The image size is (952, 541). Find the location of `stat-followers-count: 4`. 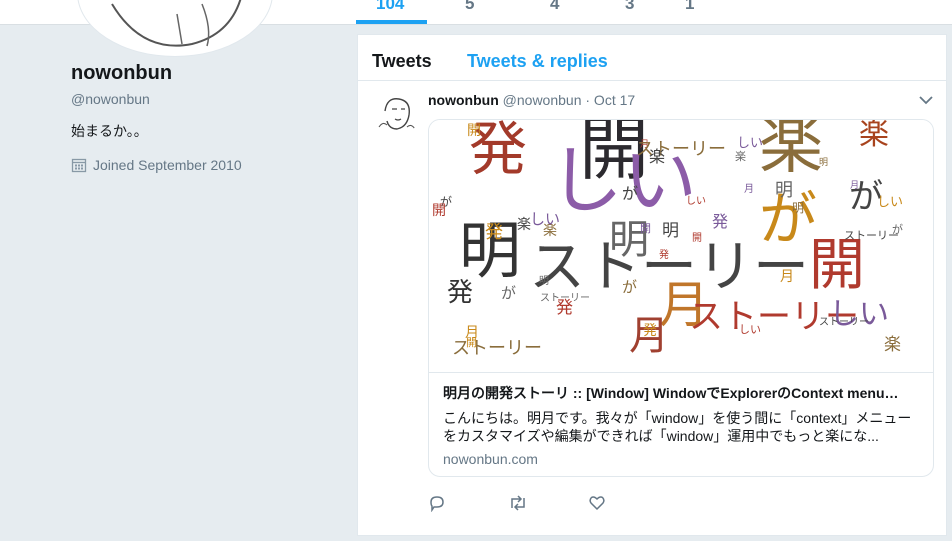

stat-followers-count: 4 is located at coordinates (554, 7).